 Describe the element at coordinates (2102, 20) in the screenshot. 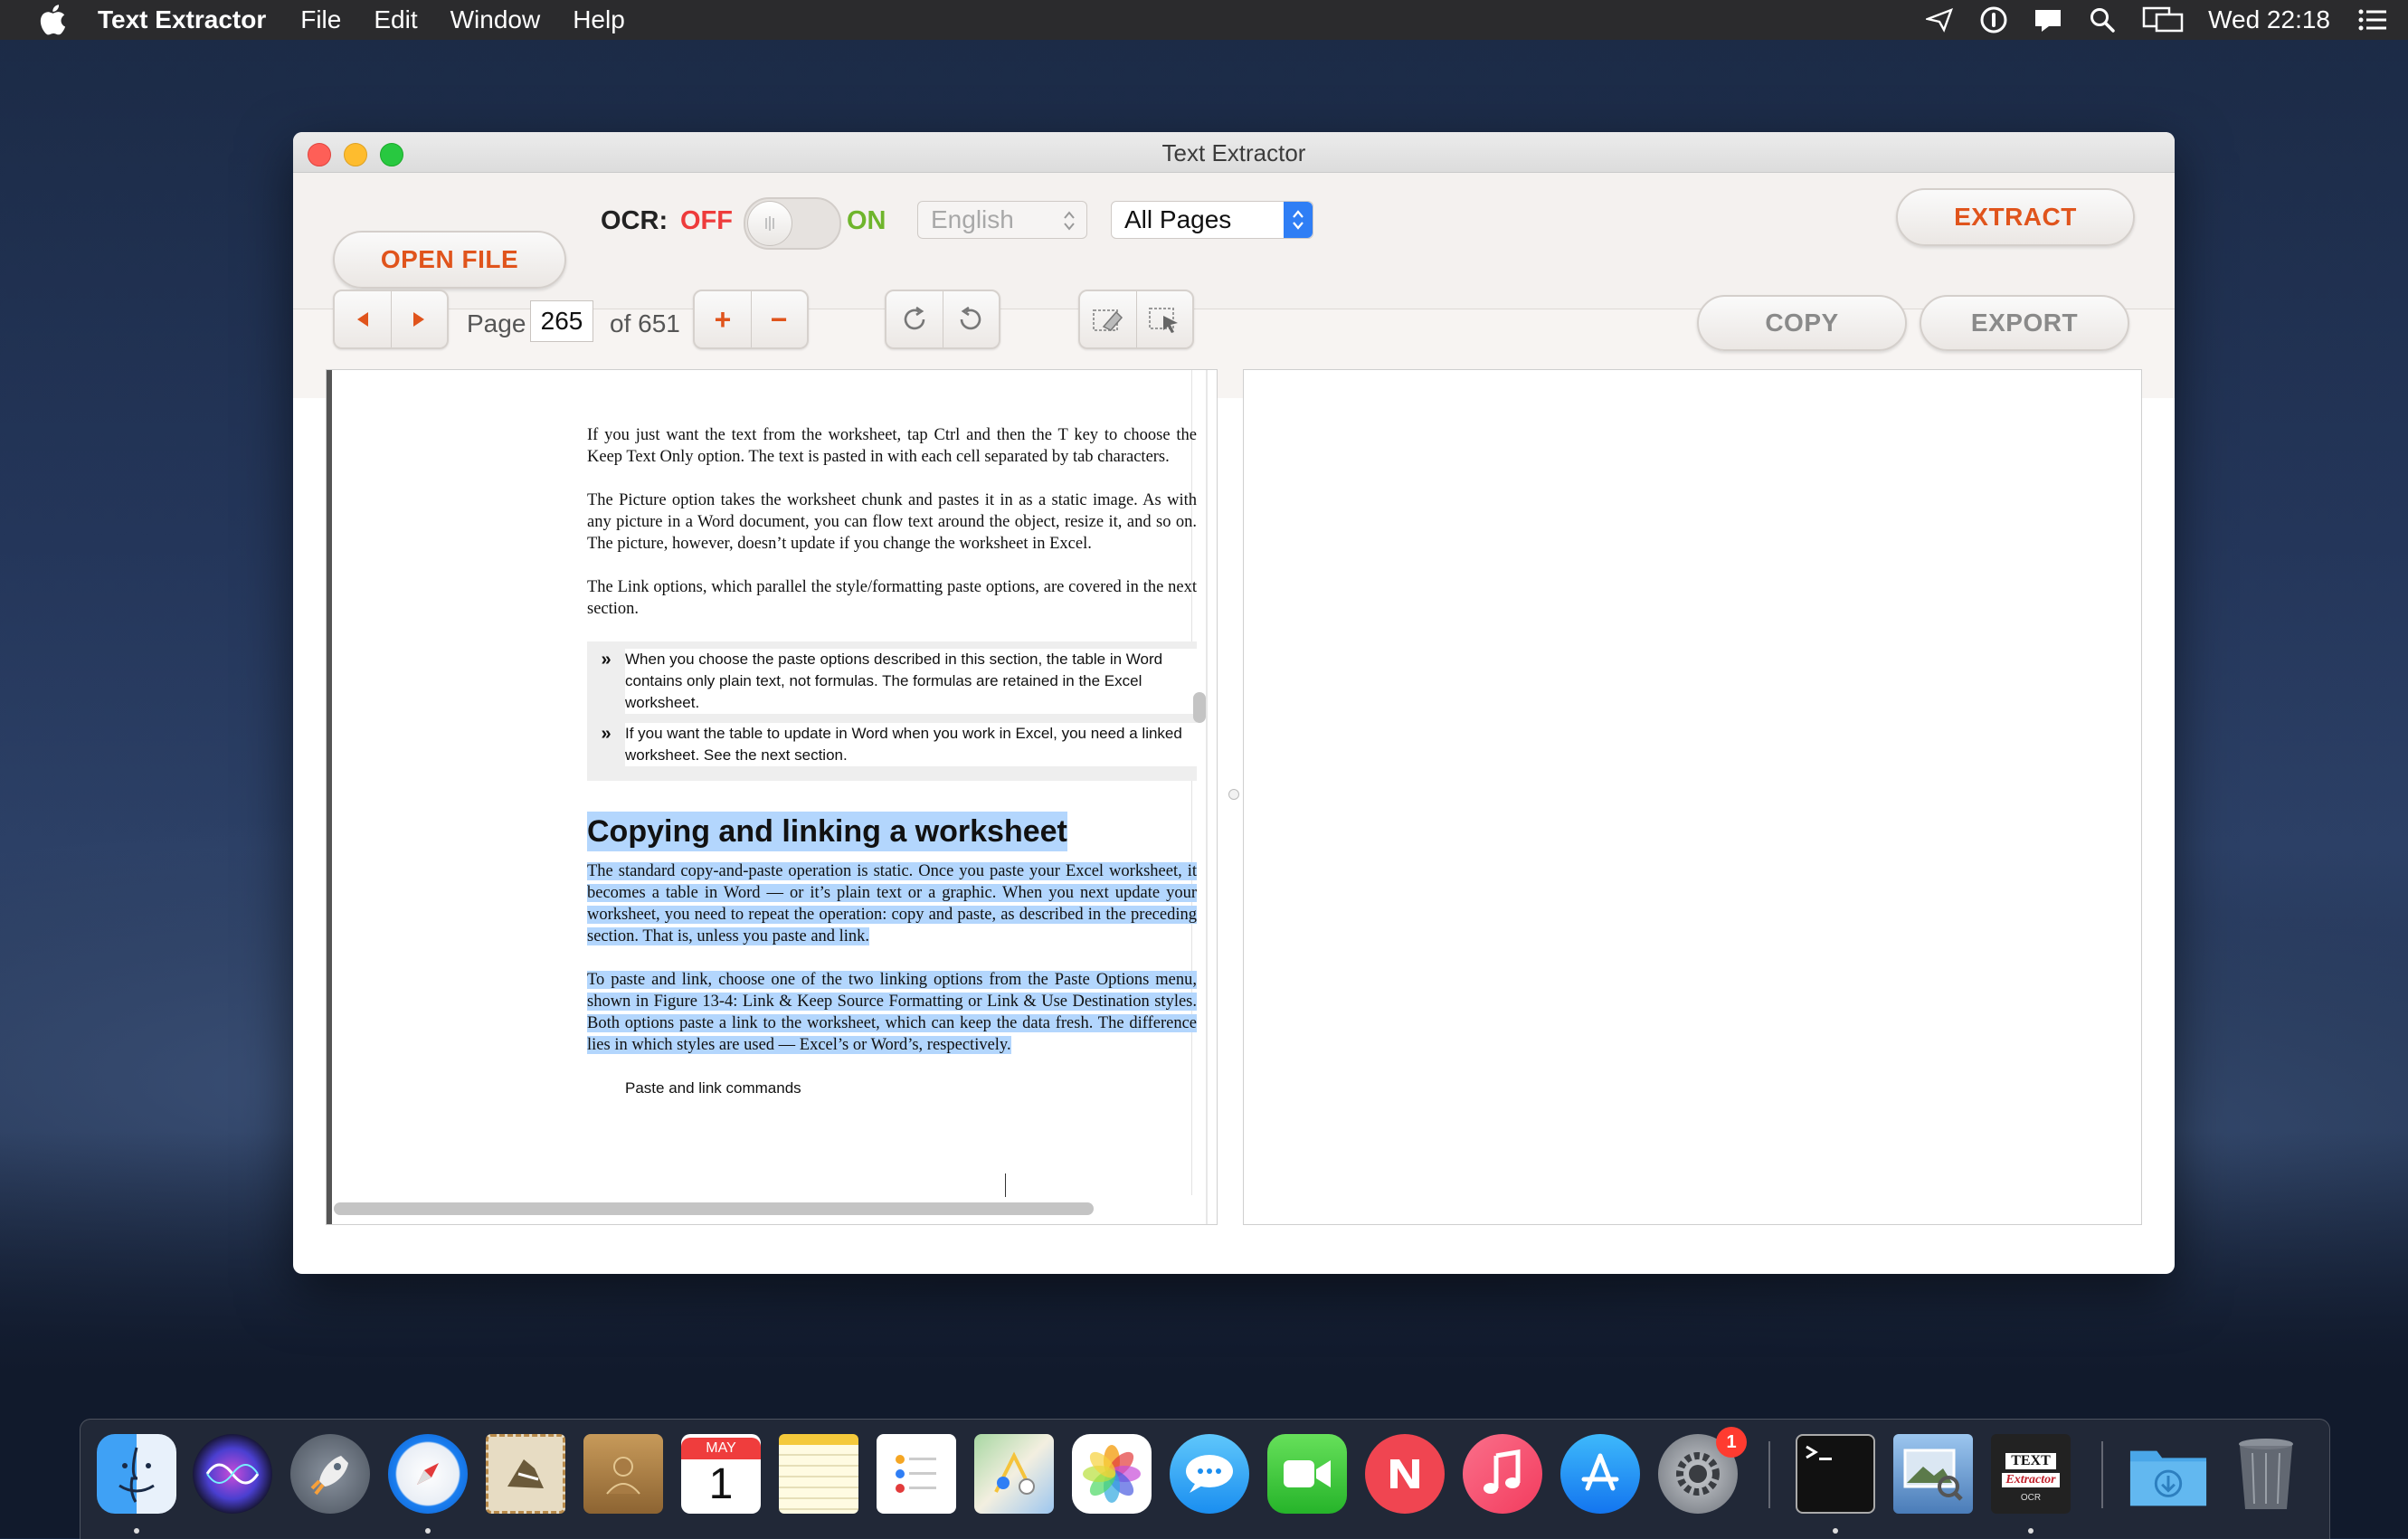

I see `search-icon` at that location.